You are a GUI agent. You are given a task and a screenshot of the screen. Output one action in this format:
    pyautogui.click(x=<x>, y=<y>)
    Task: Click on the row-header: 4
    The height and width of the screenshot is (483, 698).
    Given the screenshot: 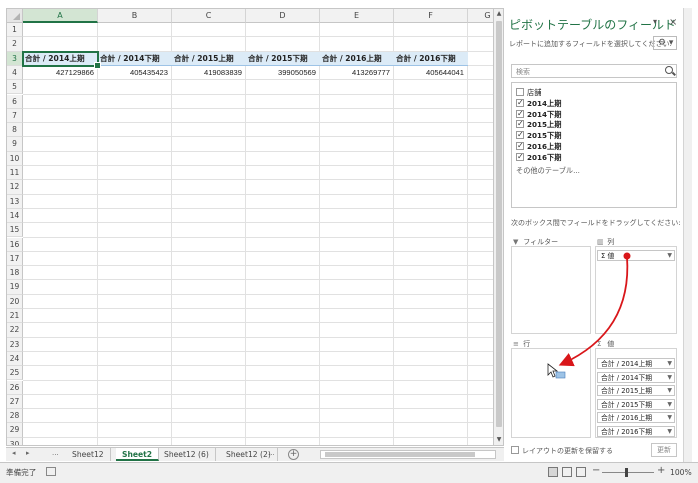 What is the action you would take?
    pyautogui.click(x=15, y=73)
    